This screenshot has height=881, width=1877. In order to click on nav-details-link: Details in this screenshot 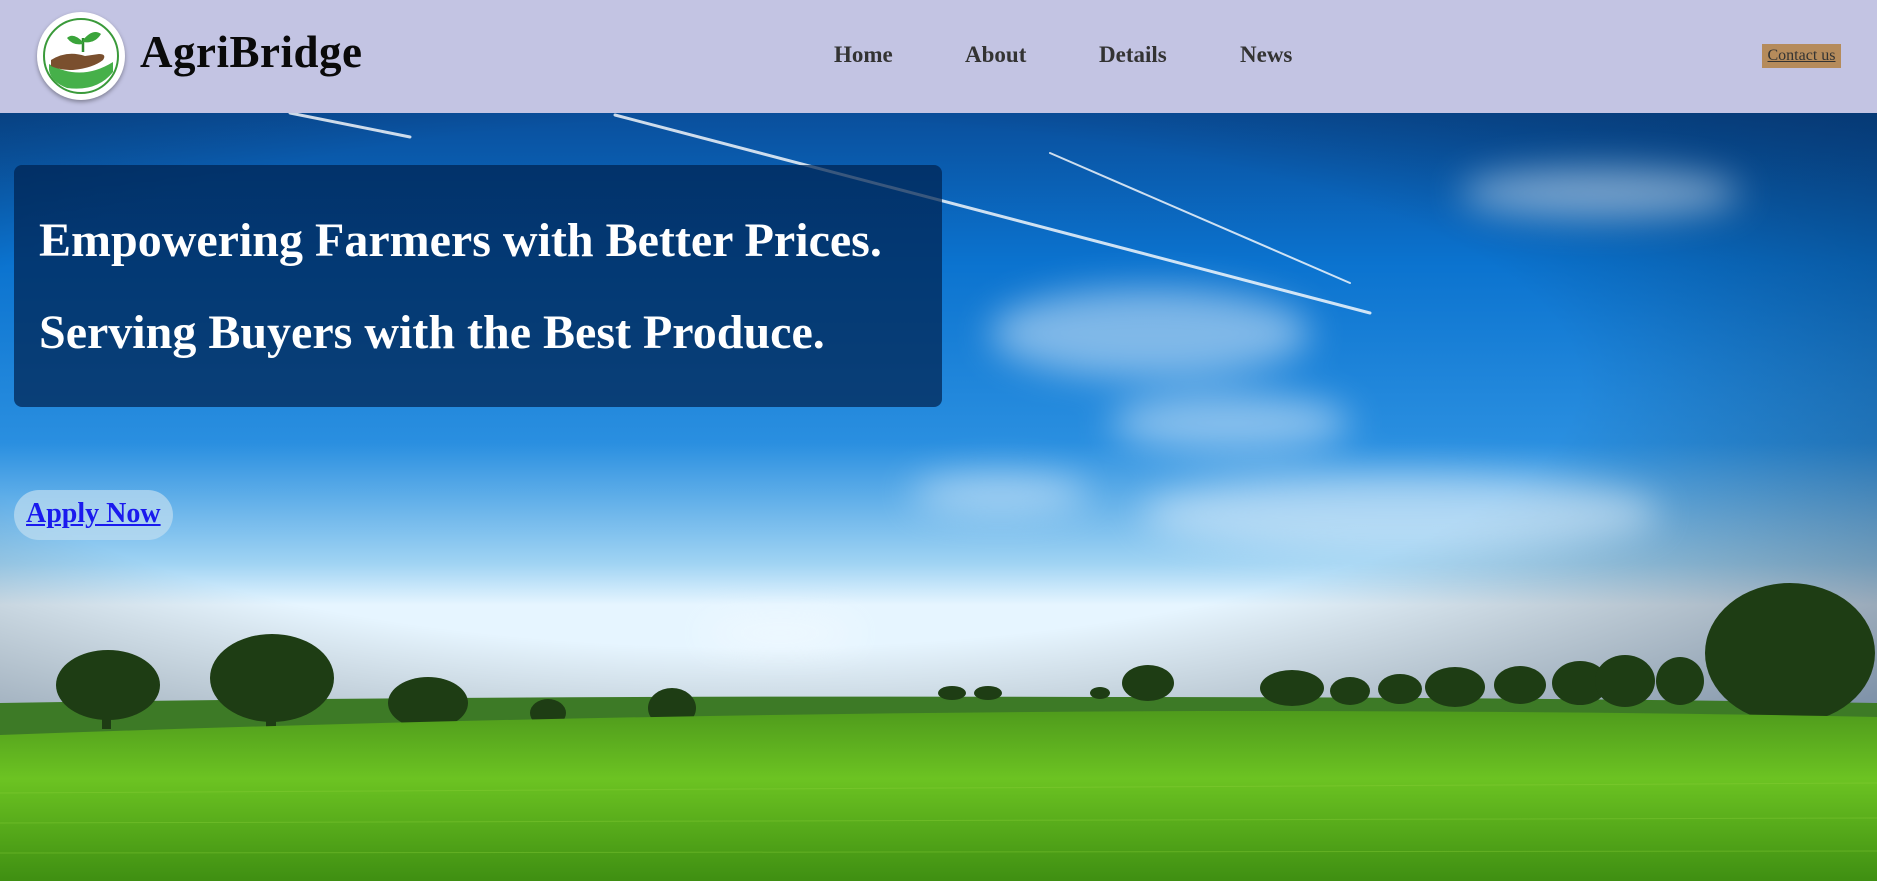, I will do `click(1133, 55)`.